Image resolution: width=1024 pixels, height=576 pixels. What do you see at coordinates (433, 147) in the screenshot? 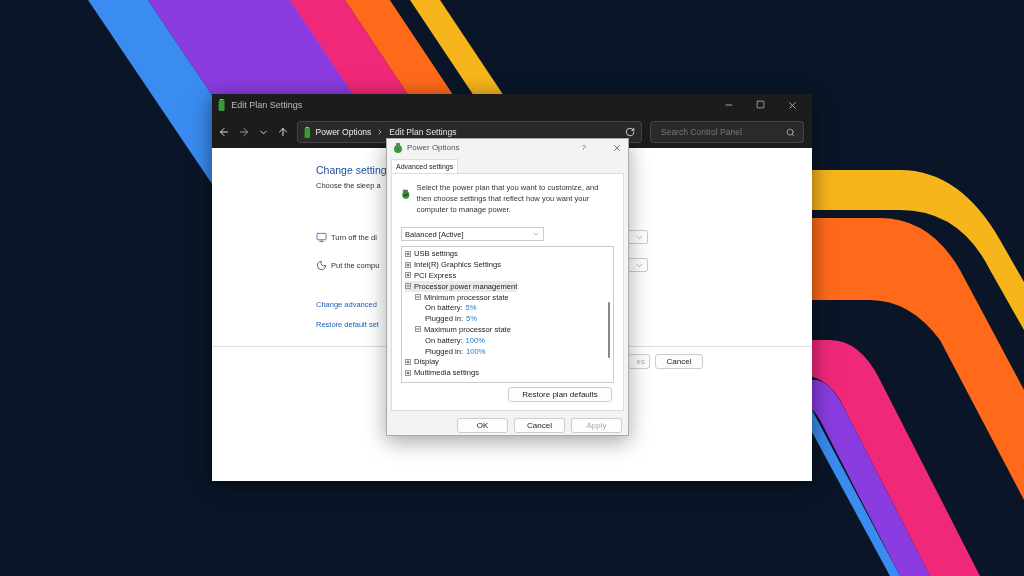
I see `dialog-title: Power Options` at bounding box center [433, 147].